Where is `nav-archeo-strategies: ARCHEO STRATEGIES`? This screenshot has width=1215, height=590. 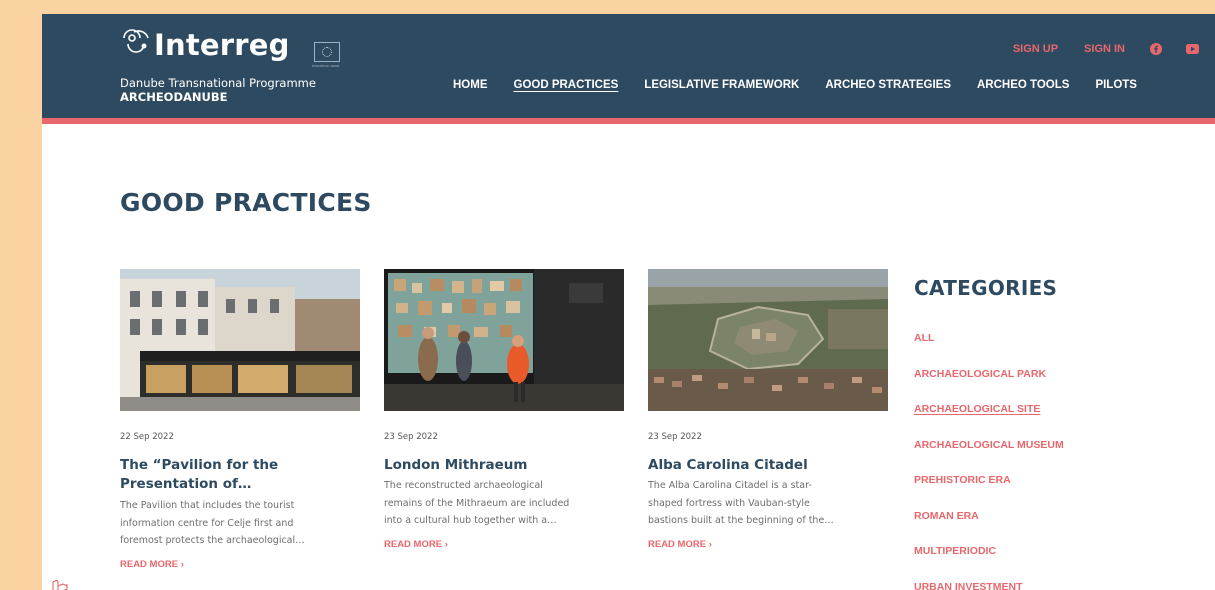
nav-archeo-strategies: ARCHEO STRATEGIES is located at coordinates (888, 85).